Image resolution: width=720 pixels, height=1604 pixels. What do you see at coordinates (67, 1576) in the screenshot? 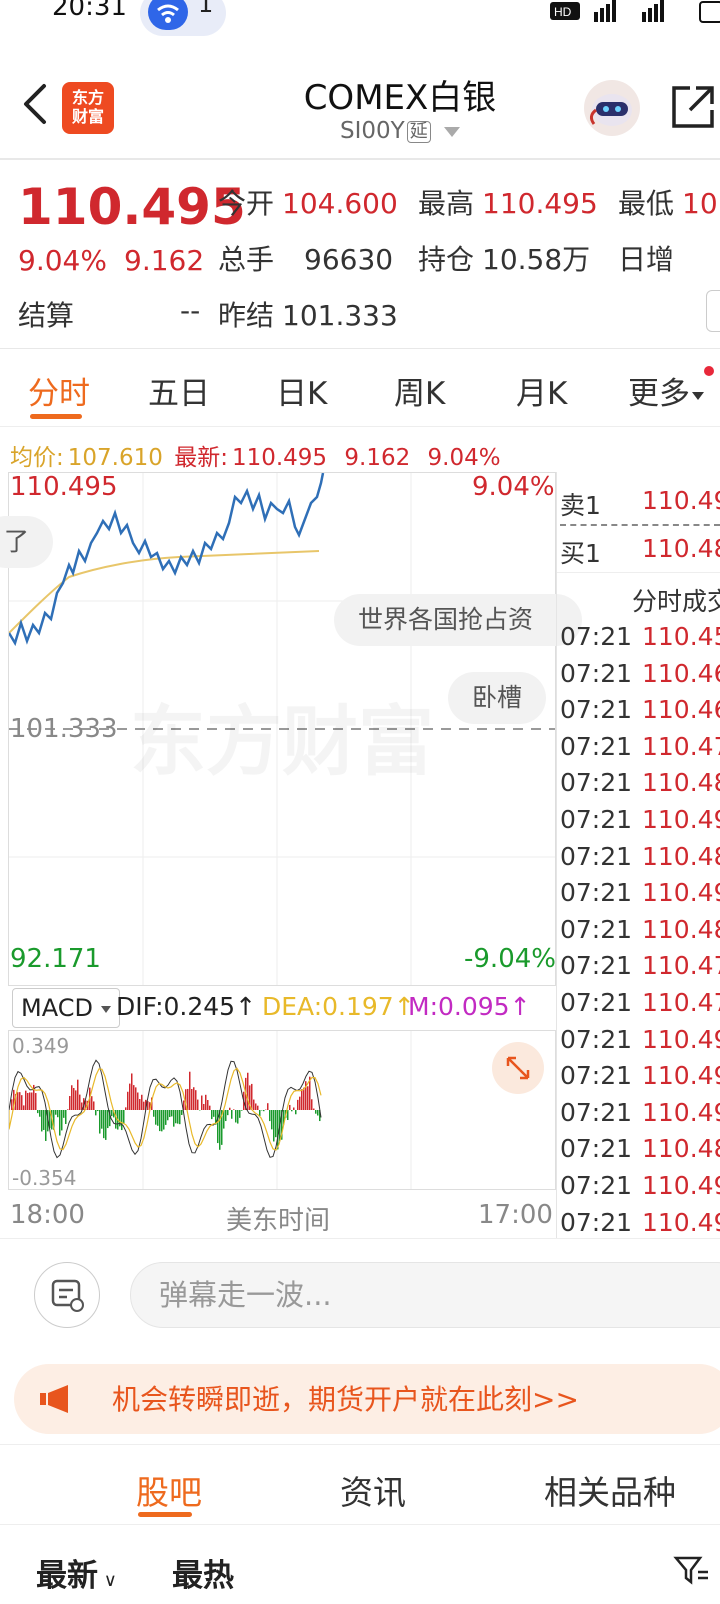
I see `sort-latest-label: 最新` at bounding box center [67, 1576].